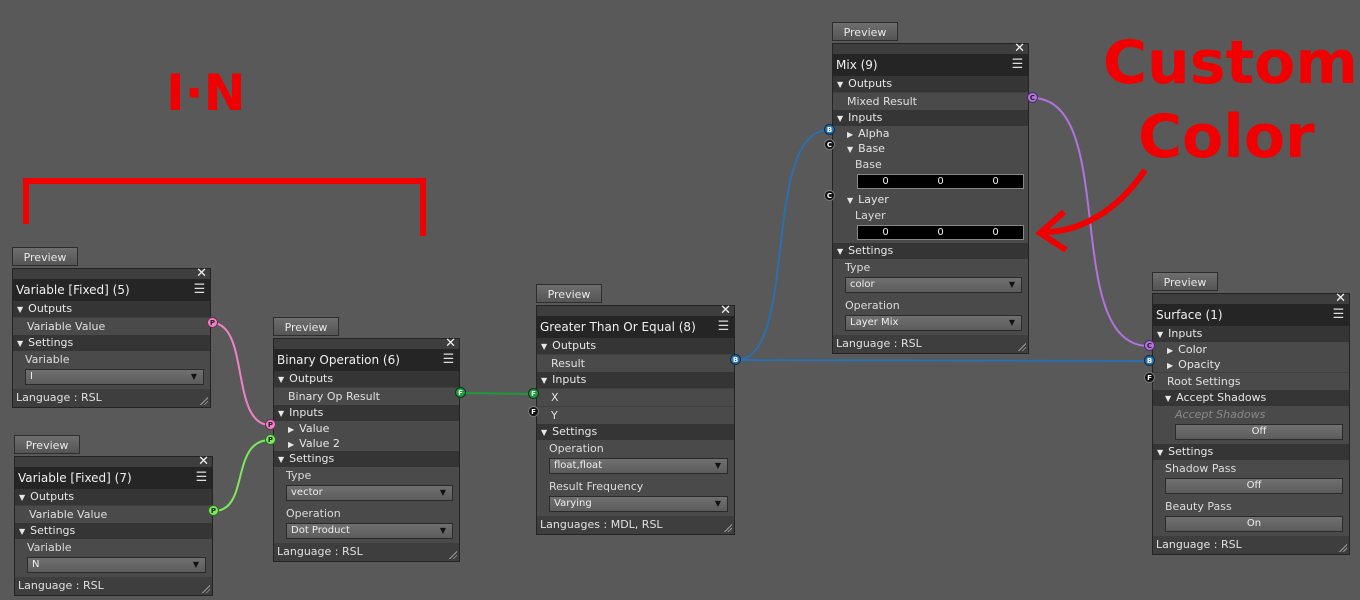 The image size is (1360, 600). Describe the element at coordinates (829, 195) in the screenshot. I see `mix-layer-pin: C` at that location.